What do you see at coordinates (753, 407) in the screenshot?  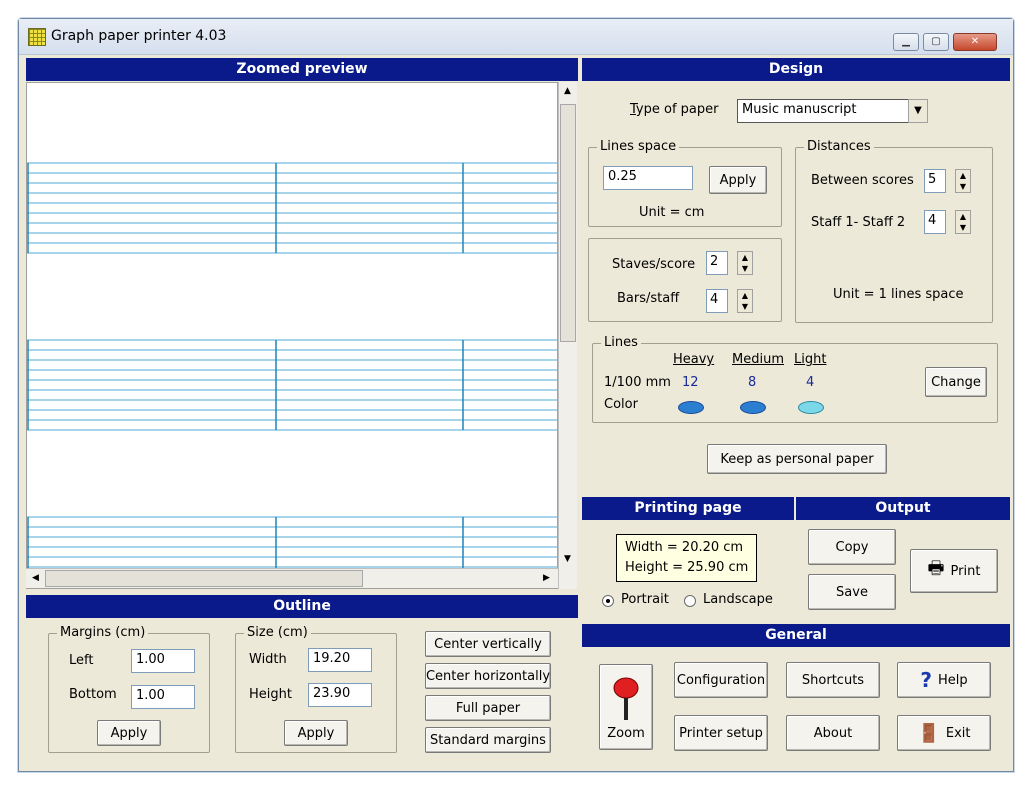 I see `medium-color-swatch` at bounding box center [753, 407].